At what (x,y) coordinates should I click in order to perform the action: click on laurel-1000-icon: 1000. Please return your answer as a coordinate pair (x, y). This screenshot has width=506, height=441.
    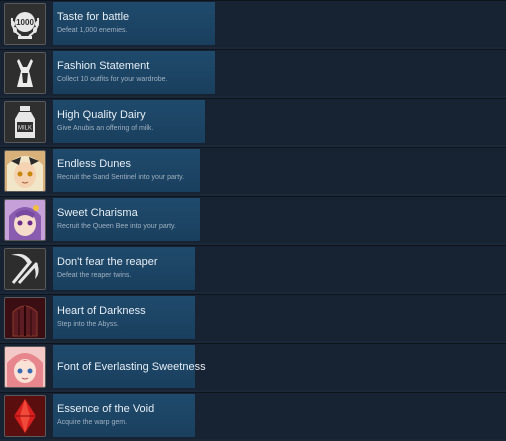
    Looking at the image, I should click on (25, 24).